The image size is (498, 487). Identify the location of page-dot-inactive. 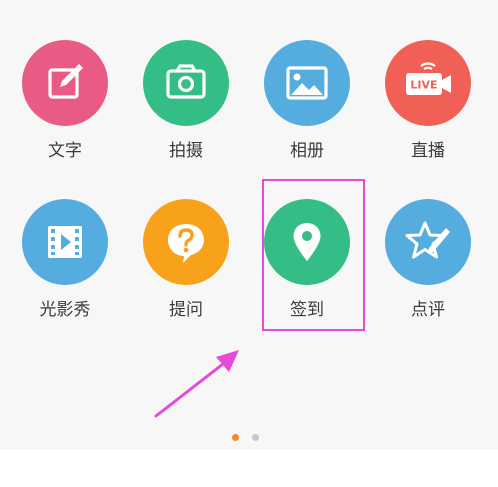
(255, 437).